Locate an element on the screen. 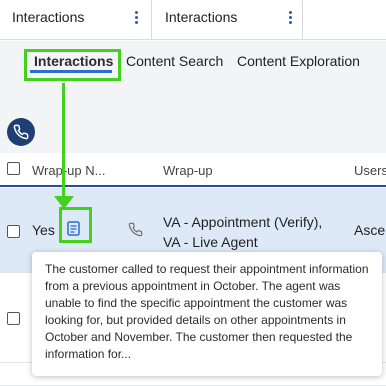 This screenshot has width=386, height=386. wrapup-line: VA - Appointment (Verify), is located at coordinates (243, 222).